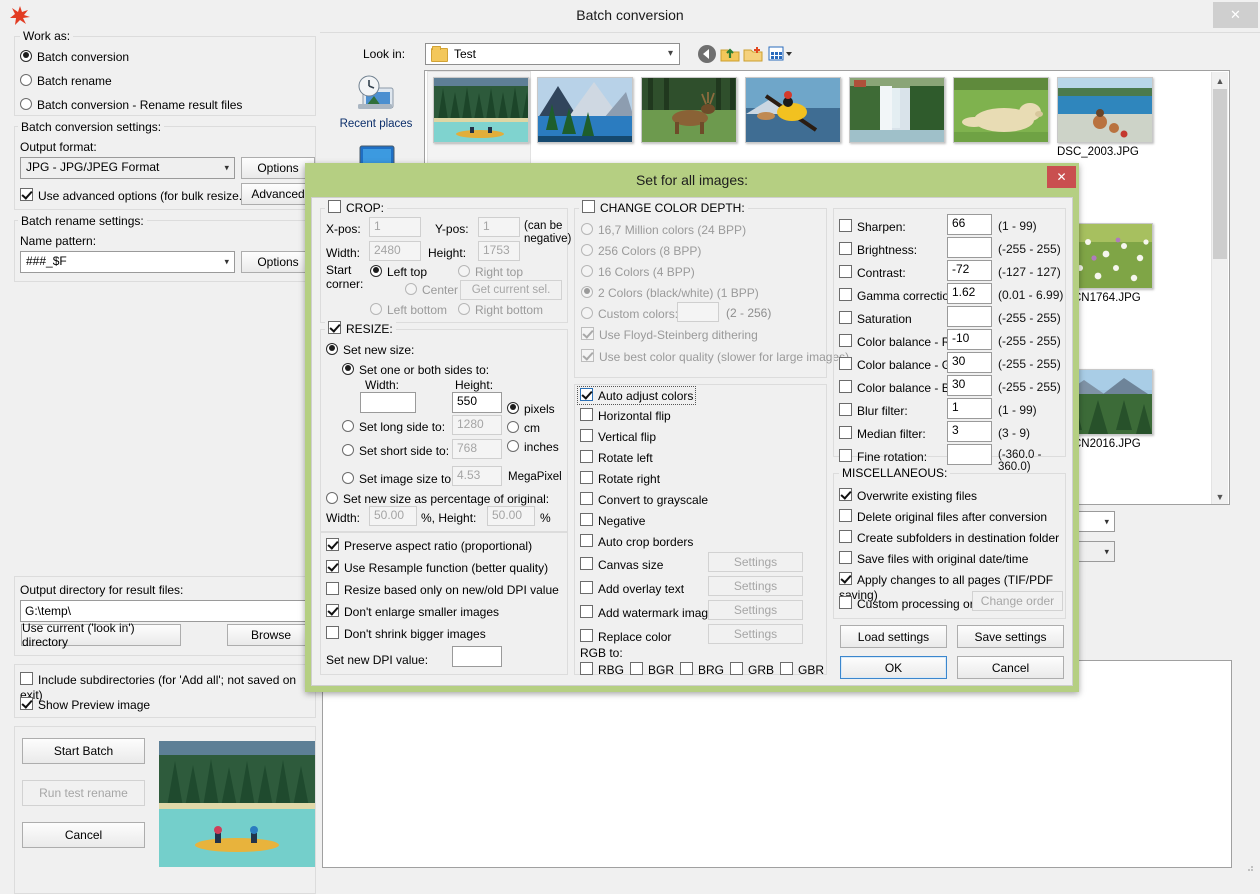 Image resolution: width=1260 pixels, height=894 pixels. Describe the element at coordinates (1107, 117) in the screenshot. I see `list-item: DSC_2003.JPG` at that location.